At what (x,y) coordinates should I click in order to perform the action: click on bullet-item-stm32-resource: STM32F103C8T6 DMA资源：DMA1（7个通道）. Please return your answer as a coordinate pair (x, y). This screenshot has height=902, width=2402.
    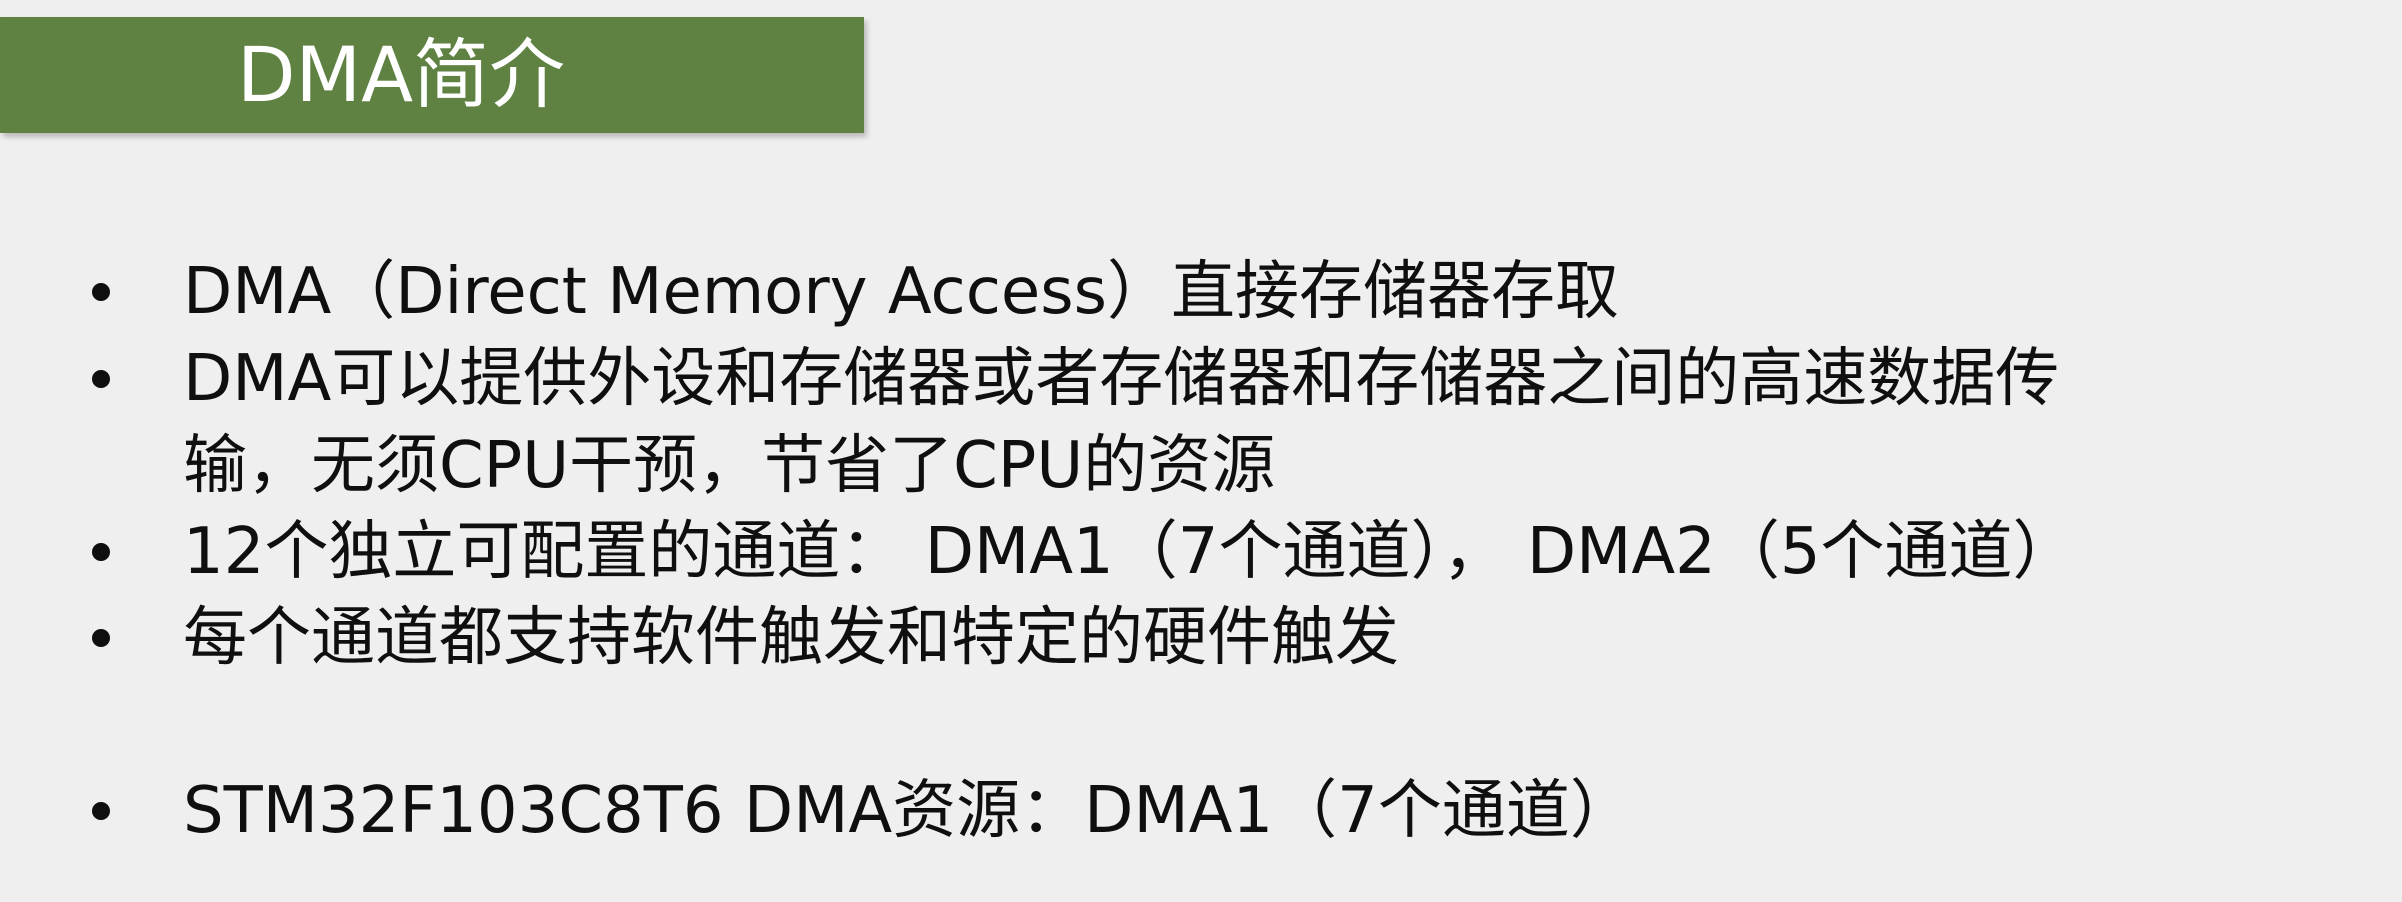
    Looking at the image, I should click on (1201, 811).